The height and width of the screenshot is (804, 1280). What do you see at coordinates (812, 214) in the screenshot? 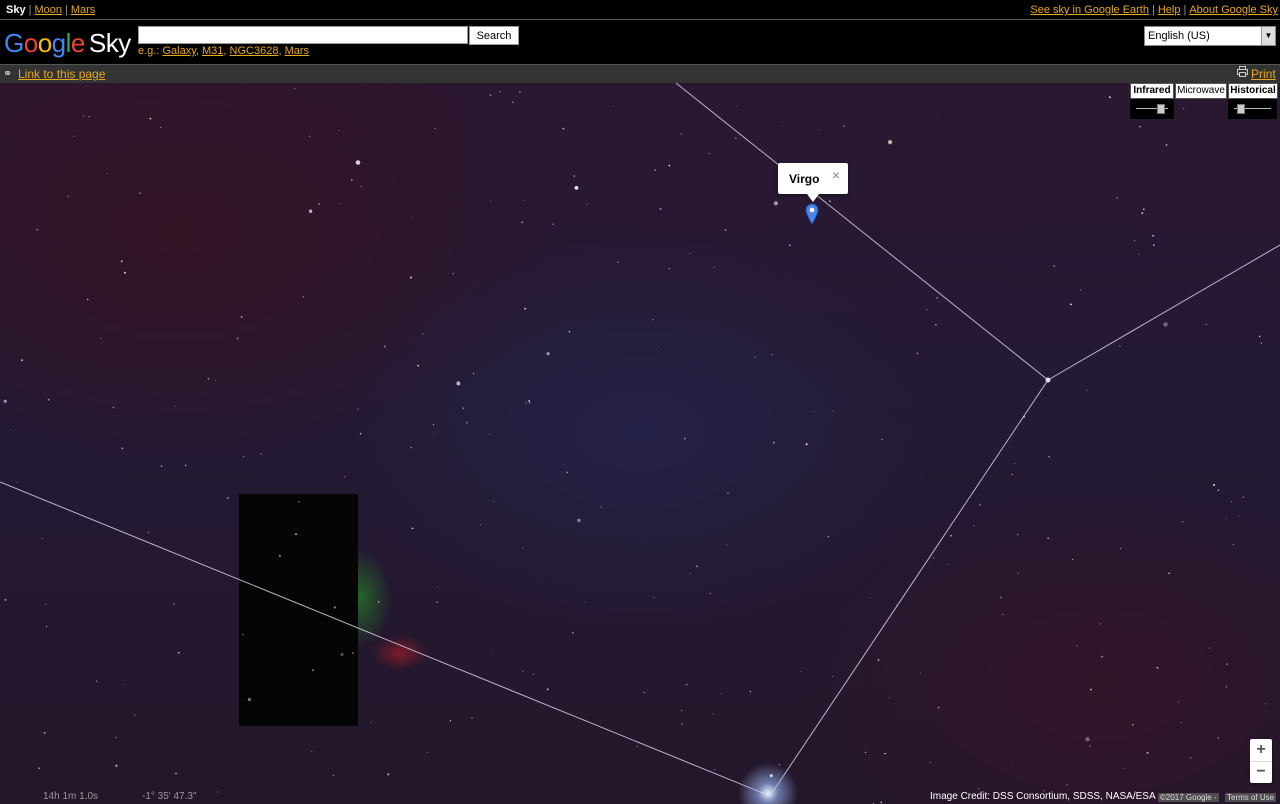
I see `location-marker-icon` at bounding box center [812, 214].